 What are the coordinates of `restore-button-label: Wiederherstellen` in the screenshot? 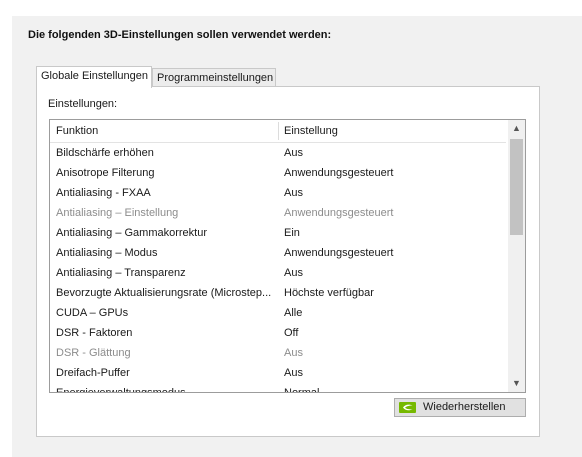 It's located at (464, 407).